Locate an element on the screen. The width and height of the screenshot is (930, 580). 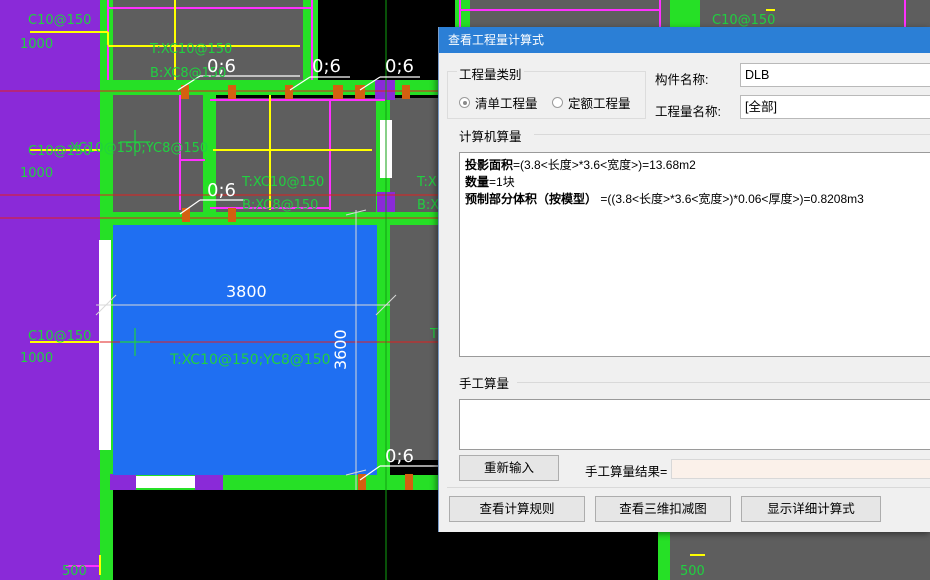
bottom-right-value: 500 is located at coordinates (692, 571).